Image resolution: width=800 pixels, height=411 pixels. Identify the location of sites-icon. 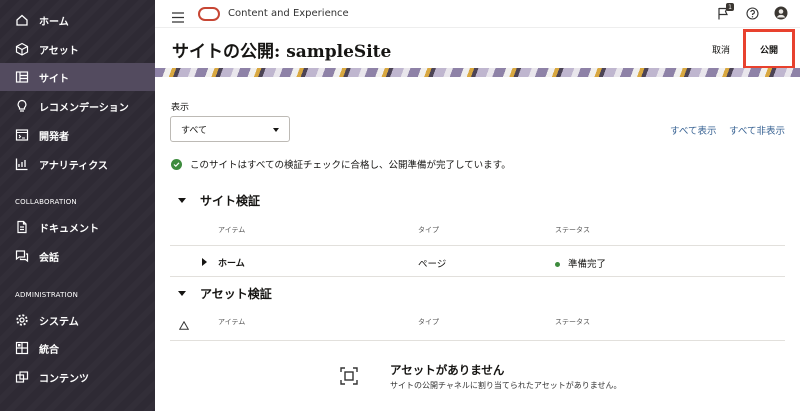
(22, 77).